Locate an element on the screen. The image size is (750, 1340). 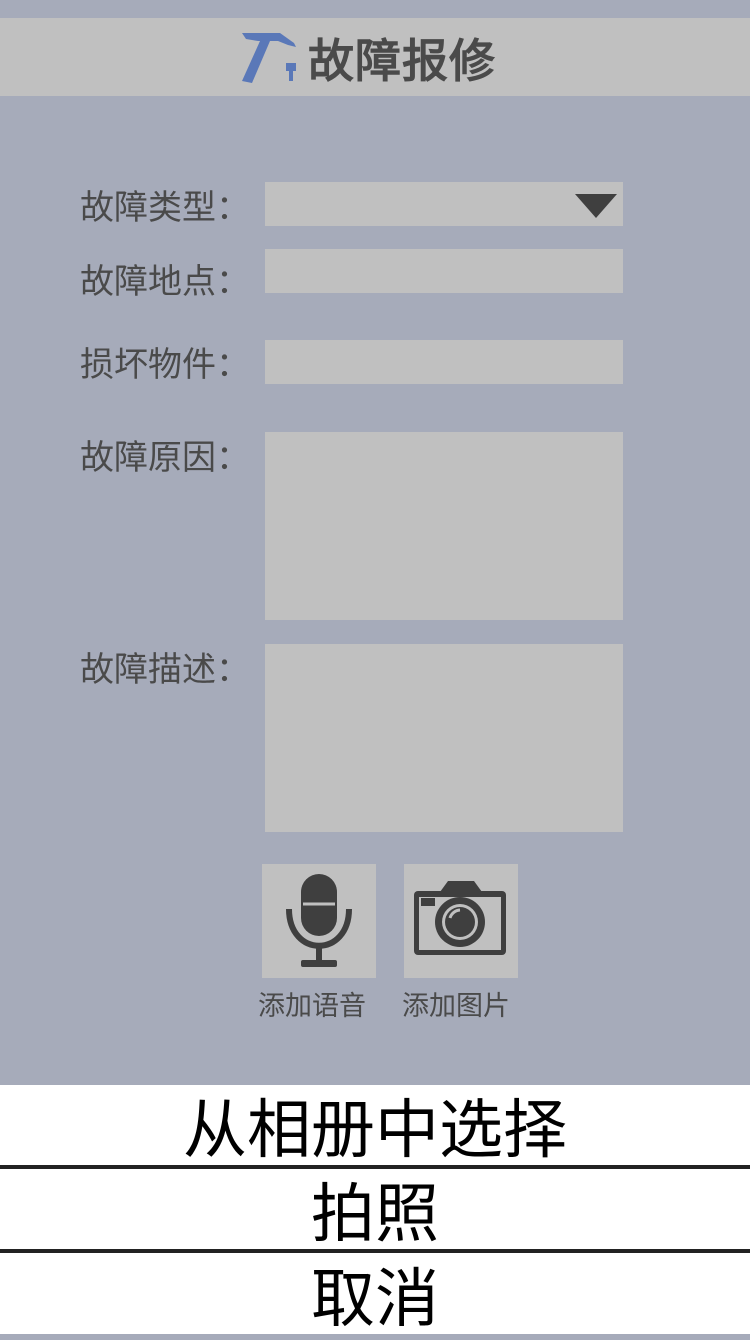
dropdown-arrow-icon is located at coordinates (596, 206).